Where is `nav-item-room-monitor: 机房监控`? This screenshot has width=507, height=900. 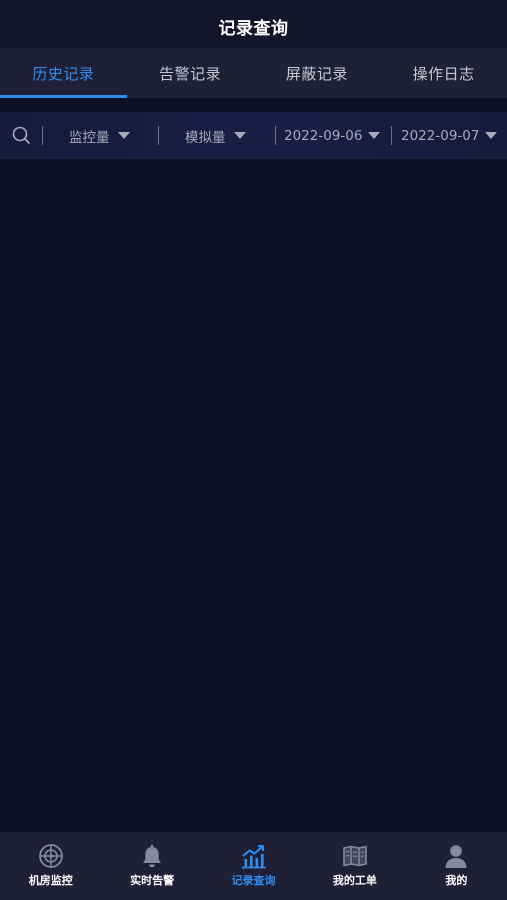
nav-item-room-monitor: 机房监控 is located at coordinates (50, 866).